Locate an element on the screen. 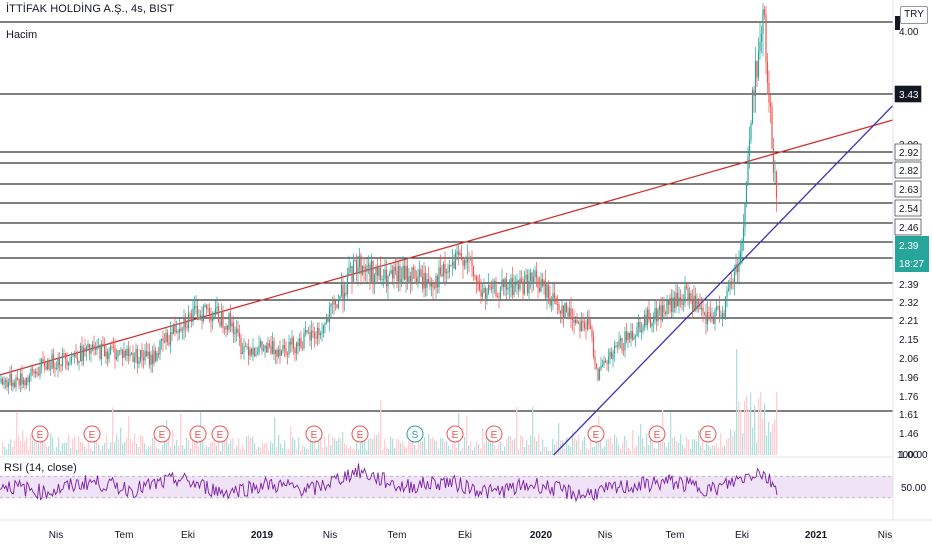 Image resolution: width=932 pixels, height=555 pixels. earnings-letter: E is located at coordinates (314, 435).